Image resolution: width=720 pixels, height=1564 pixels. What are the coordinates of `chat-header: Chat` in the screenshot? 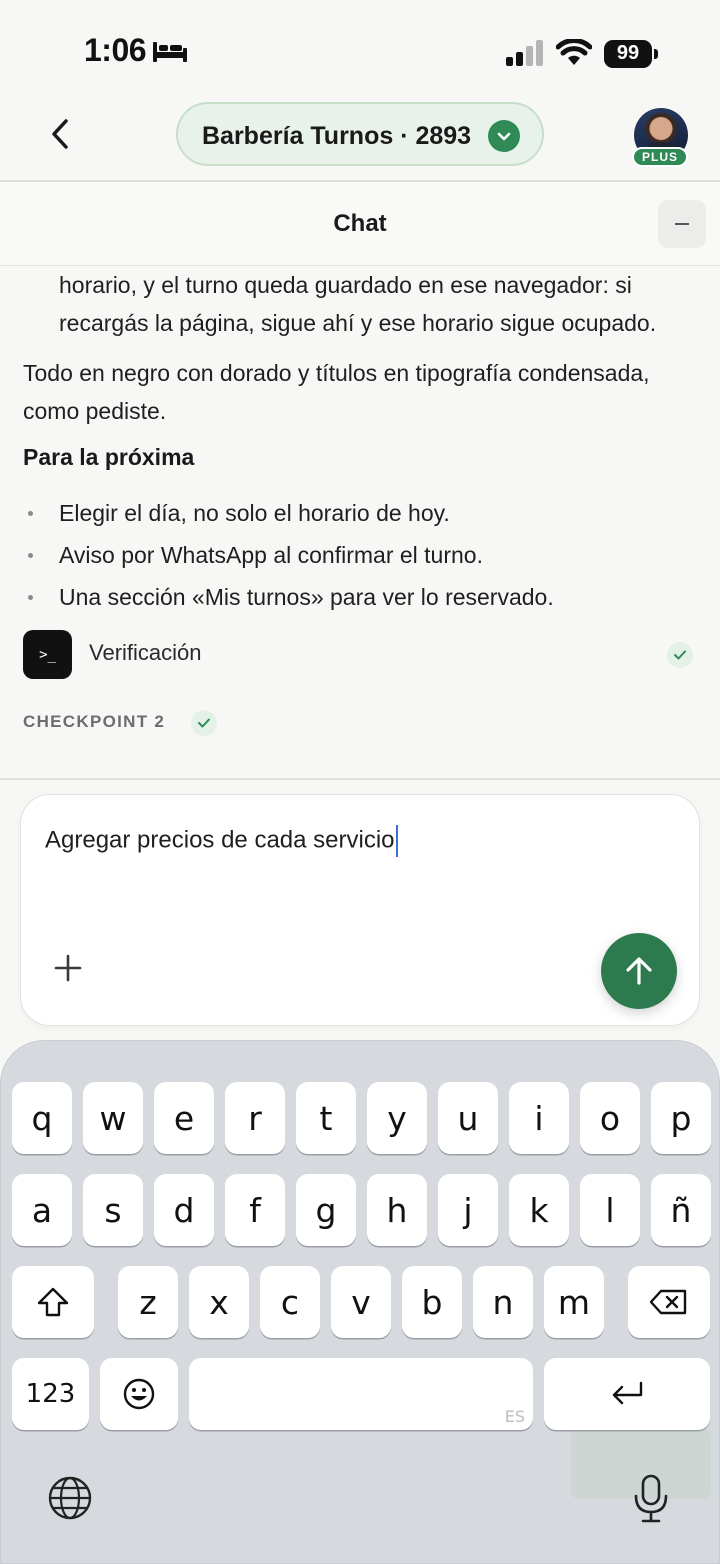 It's located at (360, 224).